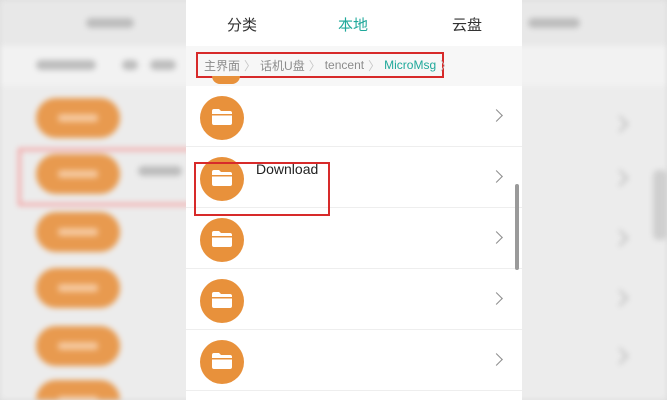  I want to click on tab-cloud: 云盘, so click(467, 24).